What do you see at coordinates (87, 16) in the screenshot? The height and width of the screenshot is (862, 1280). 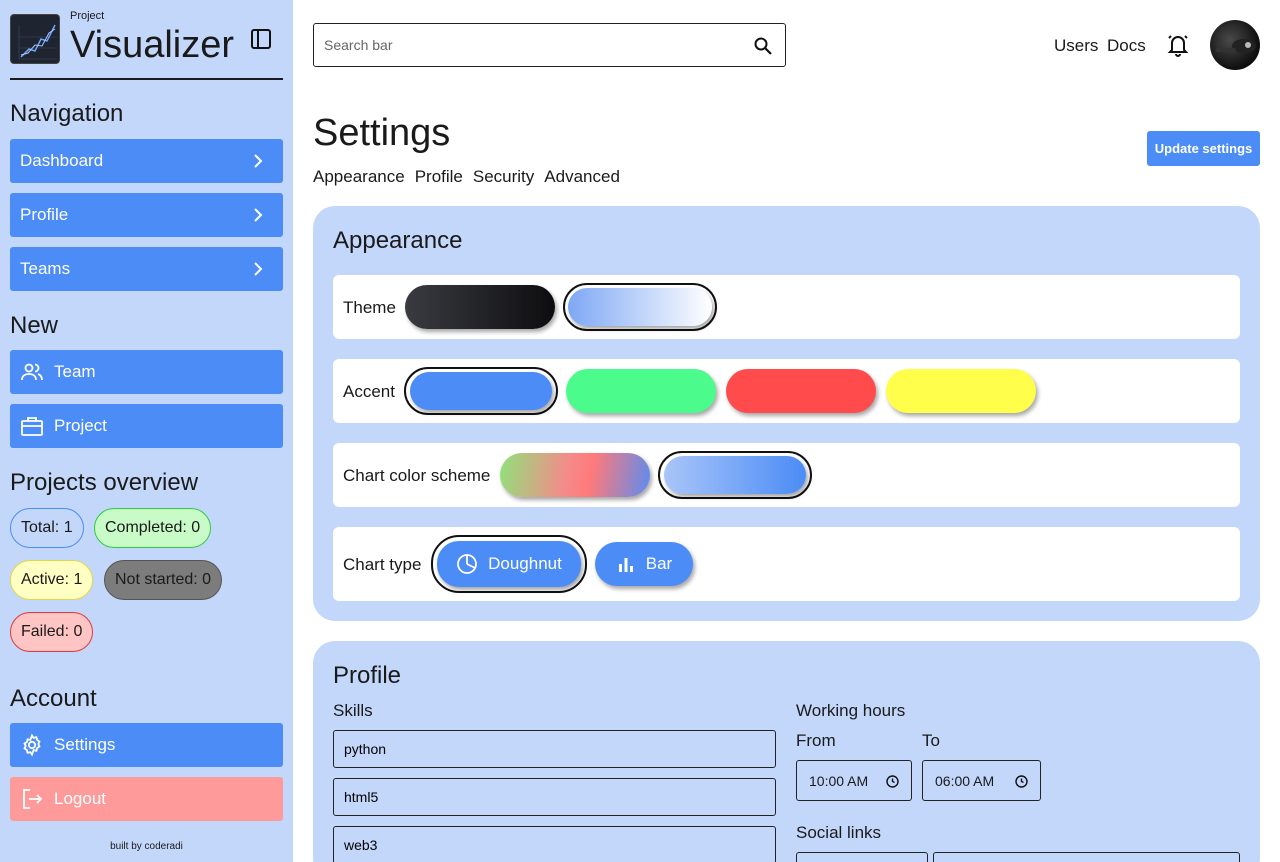 I see `brand-subtitle: Project` at bounding box center [87, 16].